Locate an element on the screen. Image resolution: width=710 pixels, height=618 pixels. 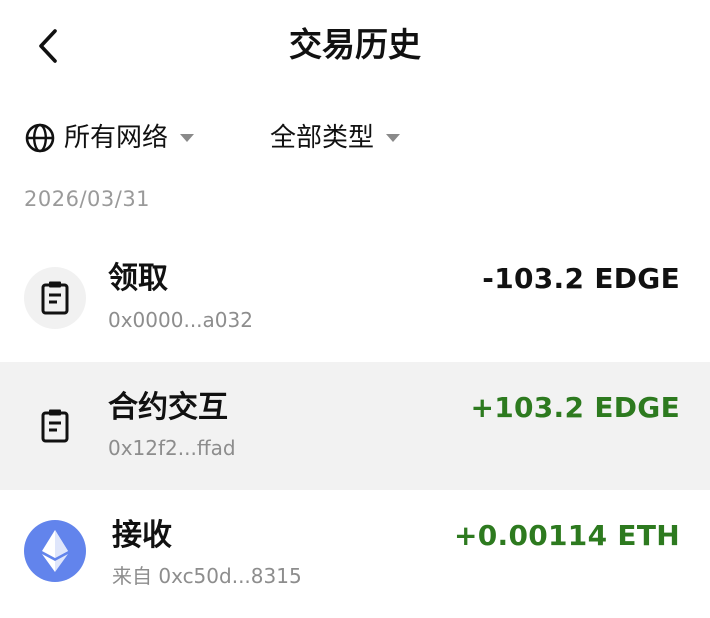
ethereum-icon is located at coordinates (55, 551).